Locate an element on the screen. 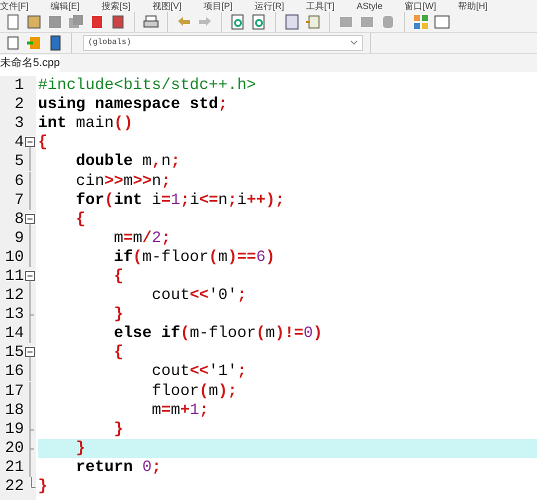 This screenshot has height=500, width=537. line-number: 12 is located at coordinates (14, 296).